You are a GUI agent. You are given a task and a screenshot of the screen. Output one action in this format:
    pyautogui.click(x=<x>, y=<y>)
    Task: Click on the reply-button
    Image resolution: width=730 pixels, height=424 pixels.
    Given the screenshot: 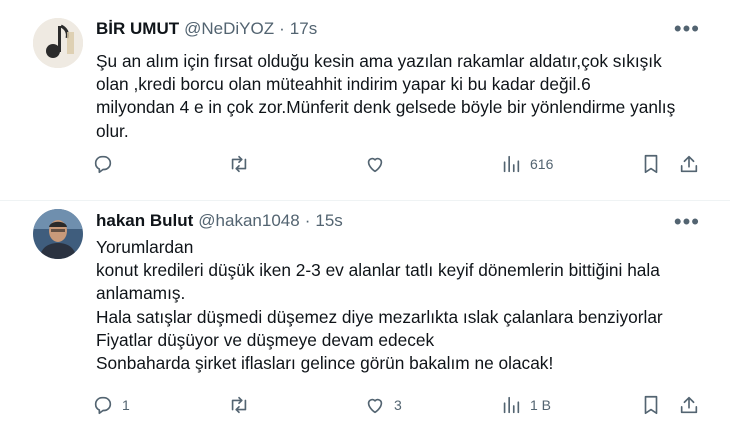 What is the action you would take?
    pyautogui.click(x=107, y=164)
    